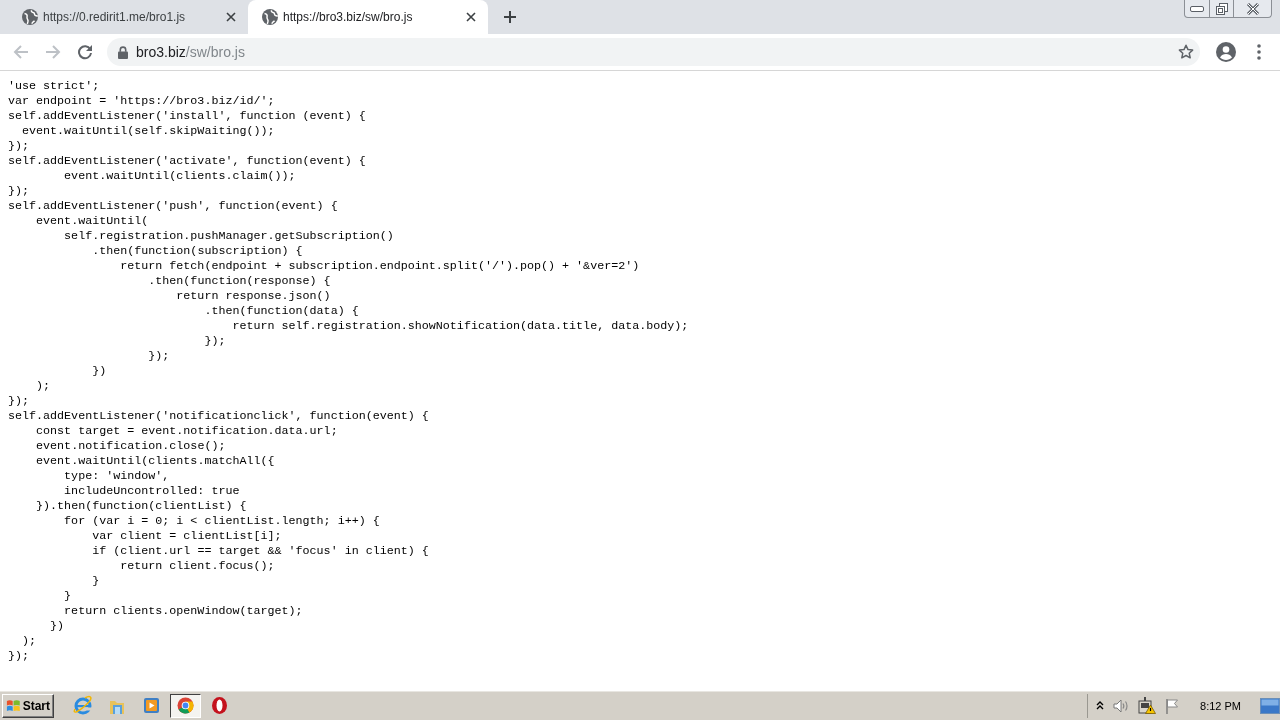 The width and height of the screenshot is (1280, 720). I want to click on minimize-icon, so click(1197, 8).